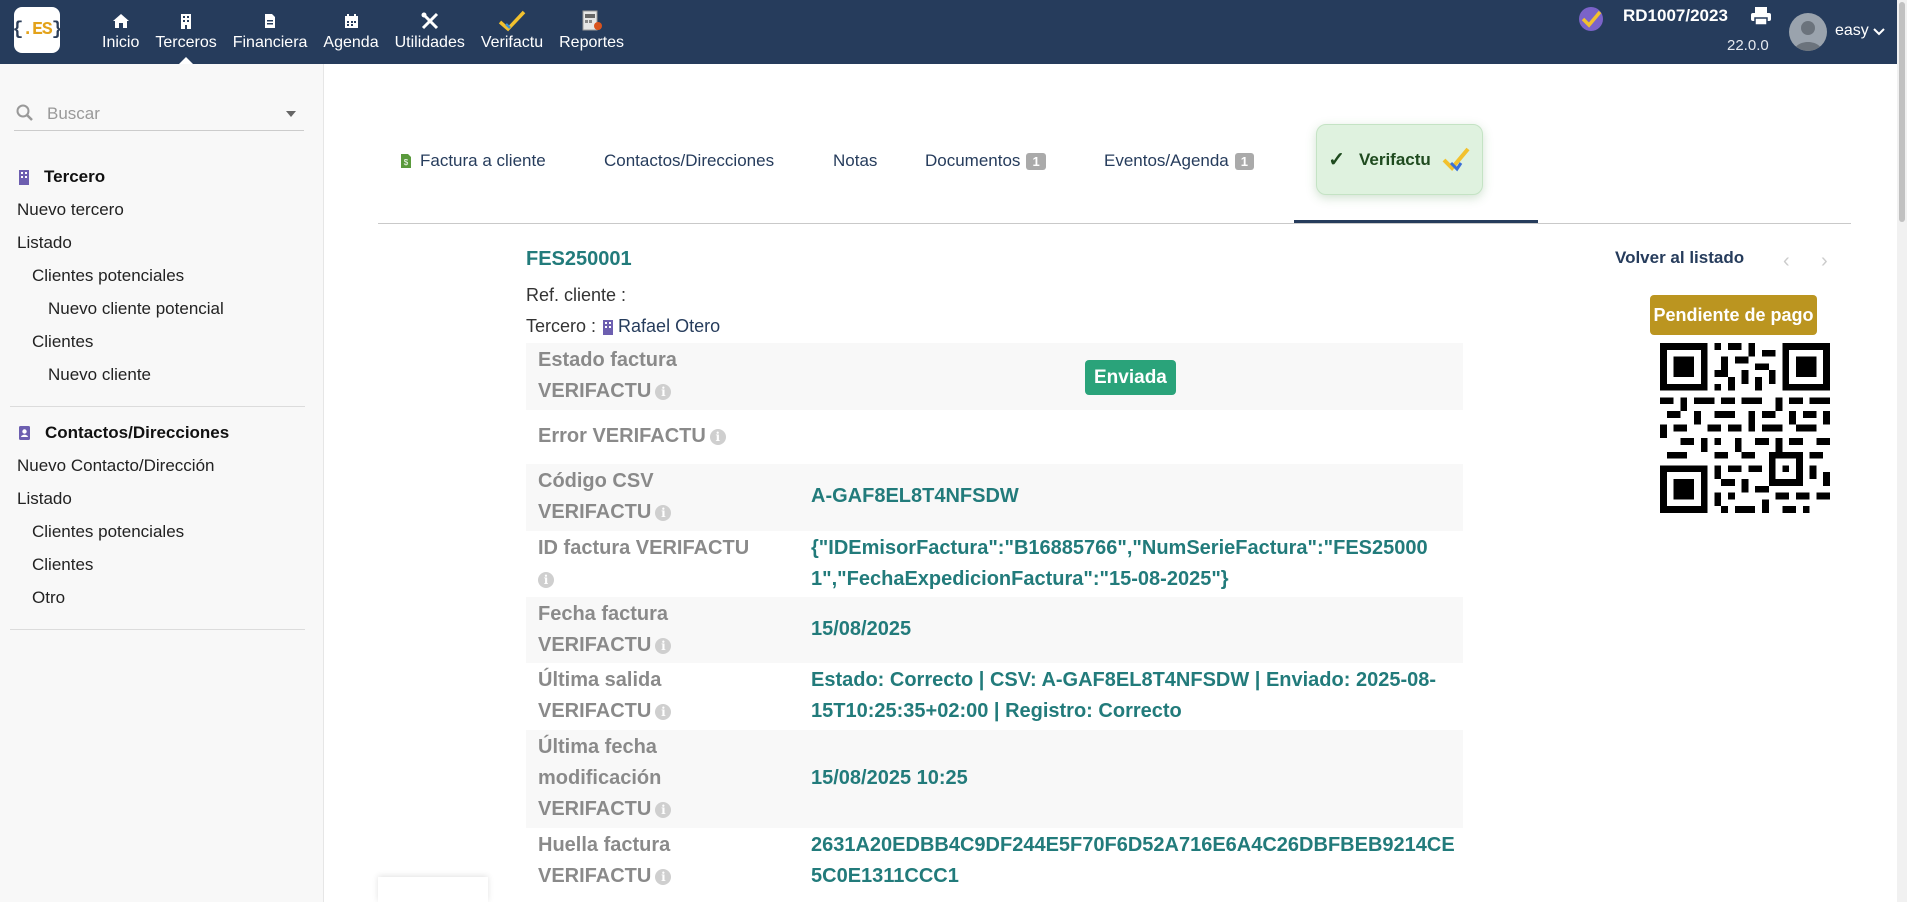 This screenshot has height=902, width=1907. I want to click on count-badge: 1, so click(1036, 161).